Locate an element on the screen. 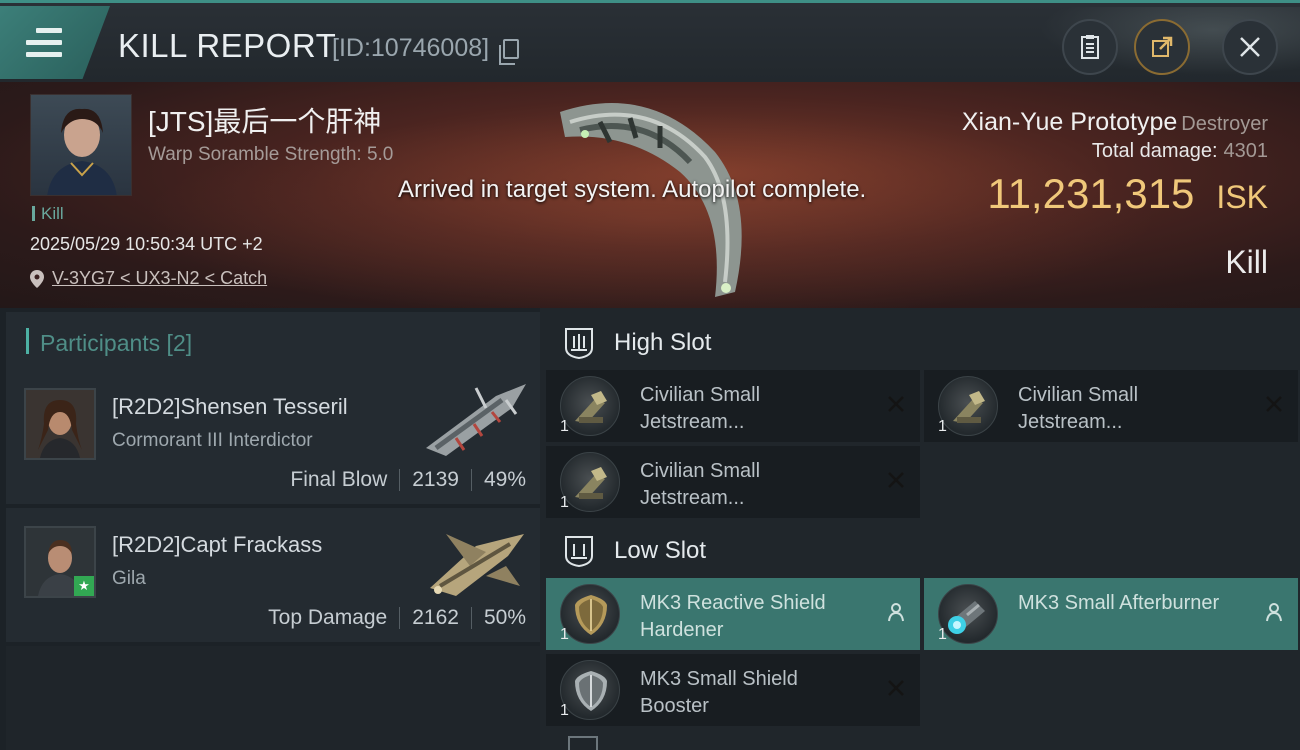 This screenshot has width=1300, height=750. shield-booster-icon is located at coordinates (590, 690).